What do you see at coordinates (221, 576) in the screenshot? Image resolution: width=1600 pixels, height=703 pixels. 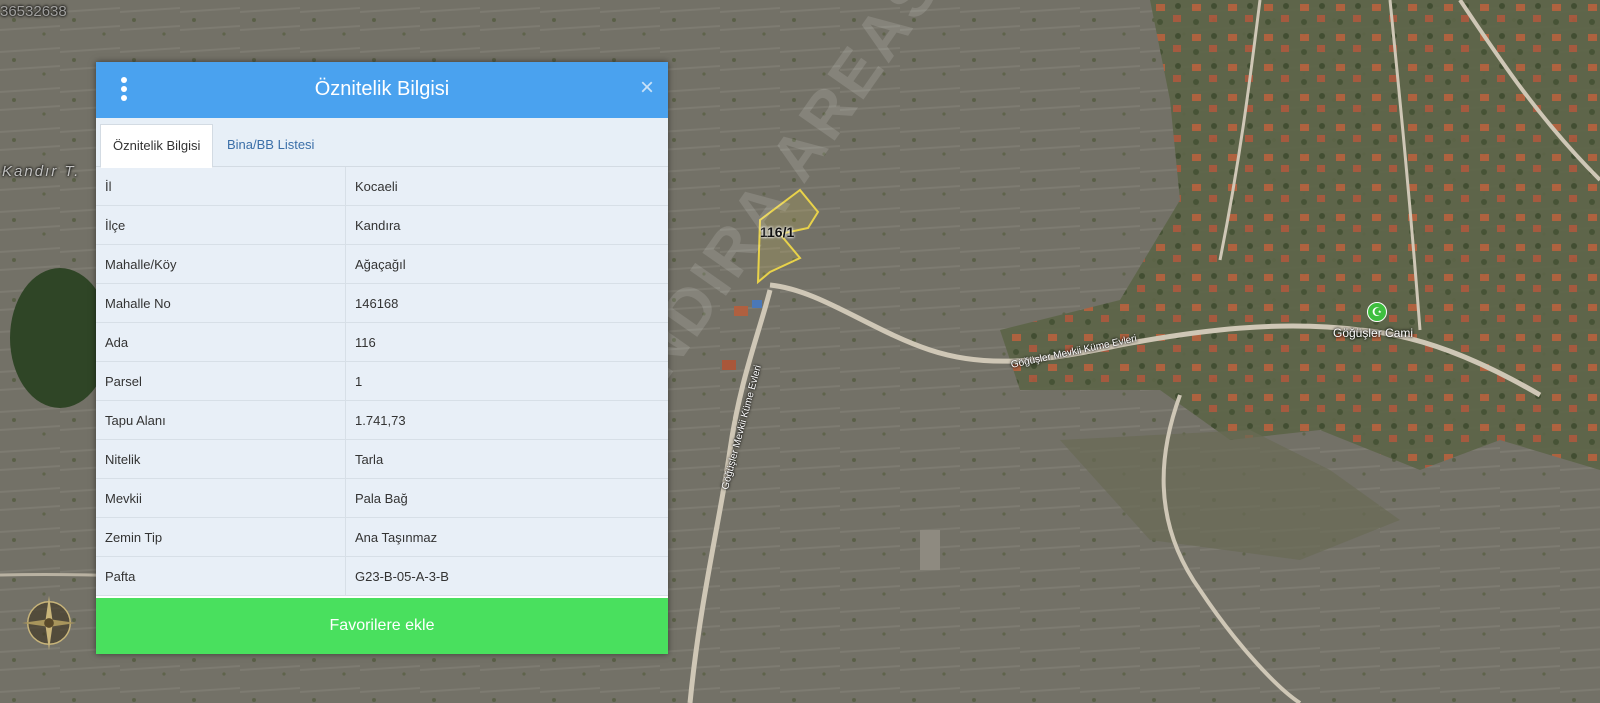 I see `attribute-key: Pafta` at bounding box center [221, 576].